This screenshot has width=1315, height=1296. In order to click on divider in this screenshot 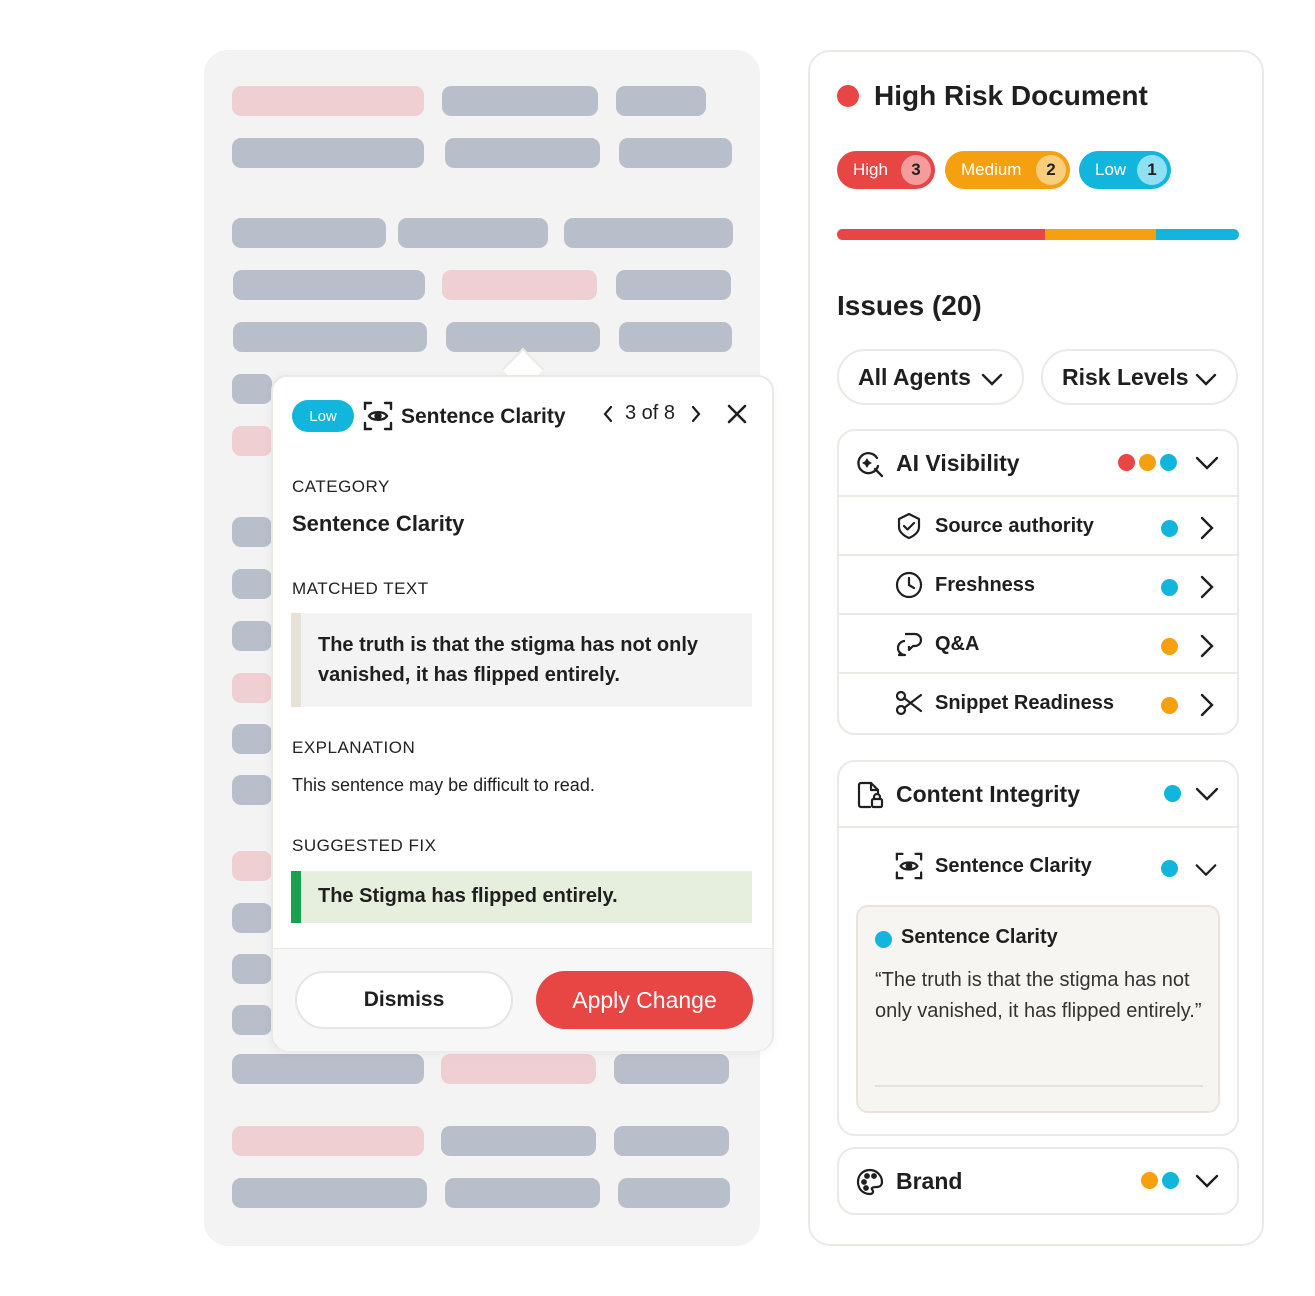, I will do `click(1039, 1086)`.